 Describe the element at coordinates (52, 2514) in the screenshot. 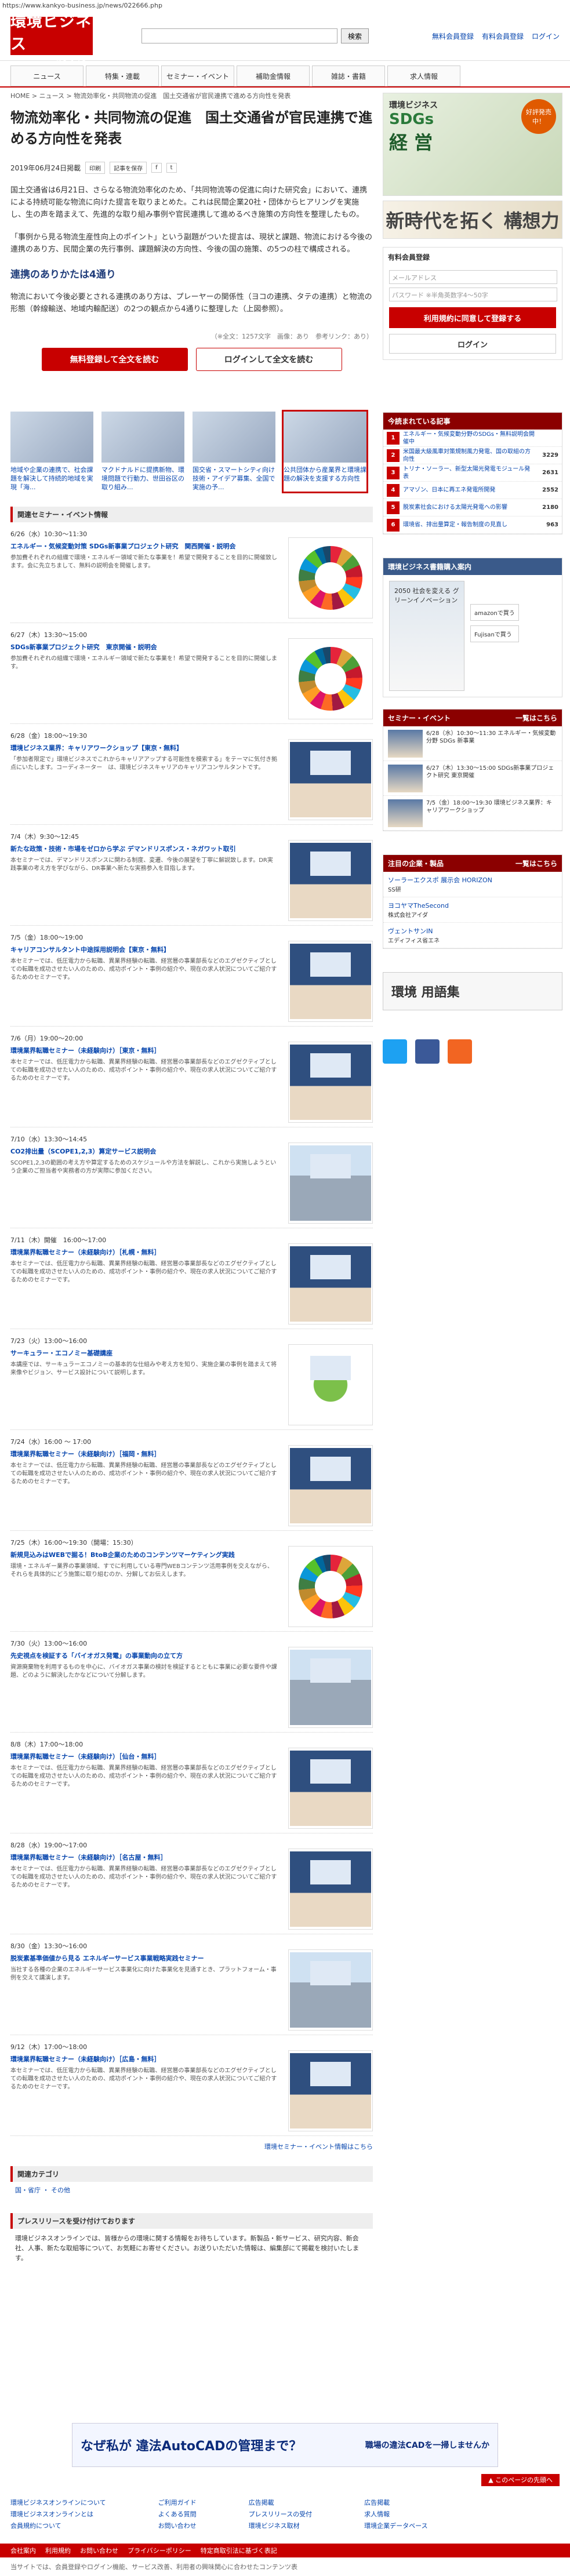

I see `footer-link: 環境ビジネスオンラインとは` at that location.